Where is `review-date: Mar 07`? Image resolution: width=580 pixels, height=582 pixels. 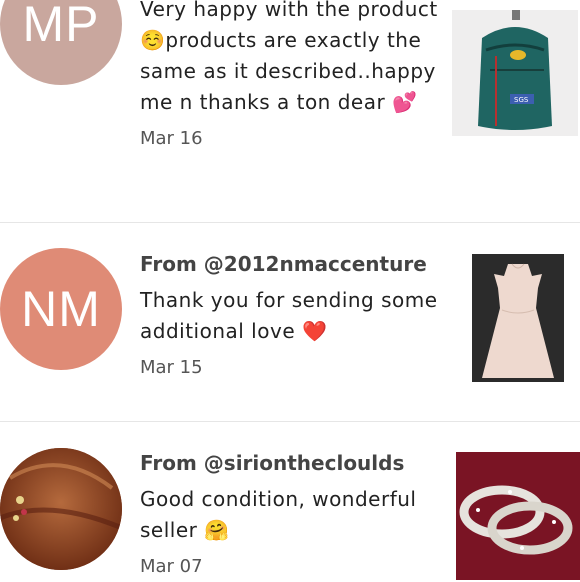 review-date: Mar 07 is located at coordinates (171, 566).